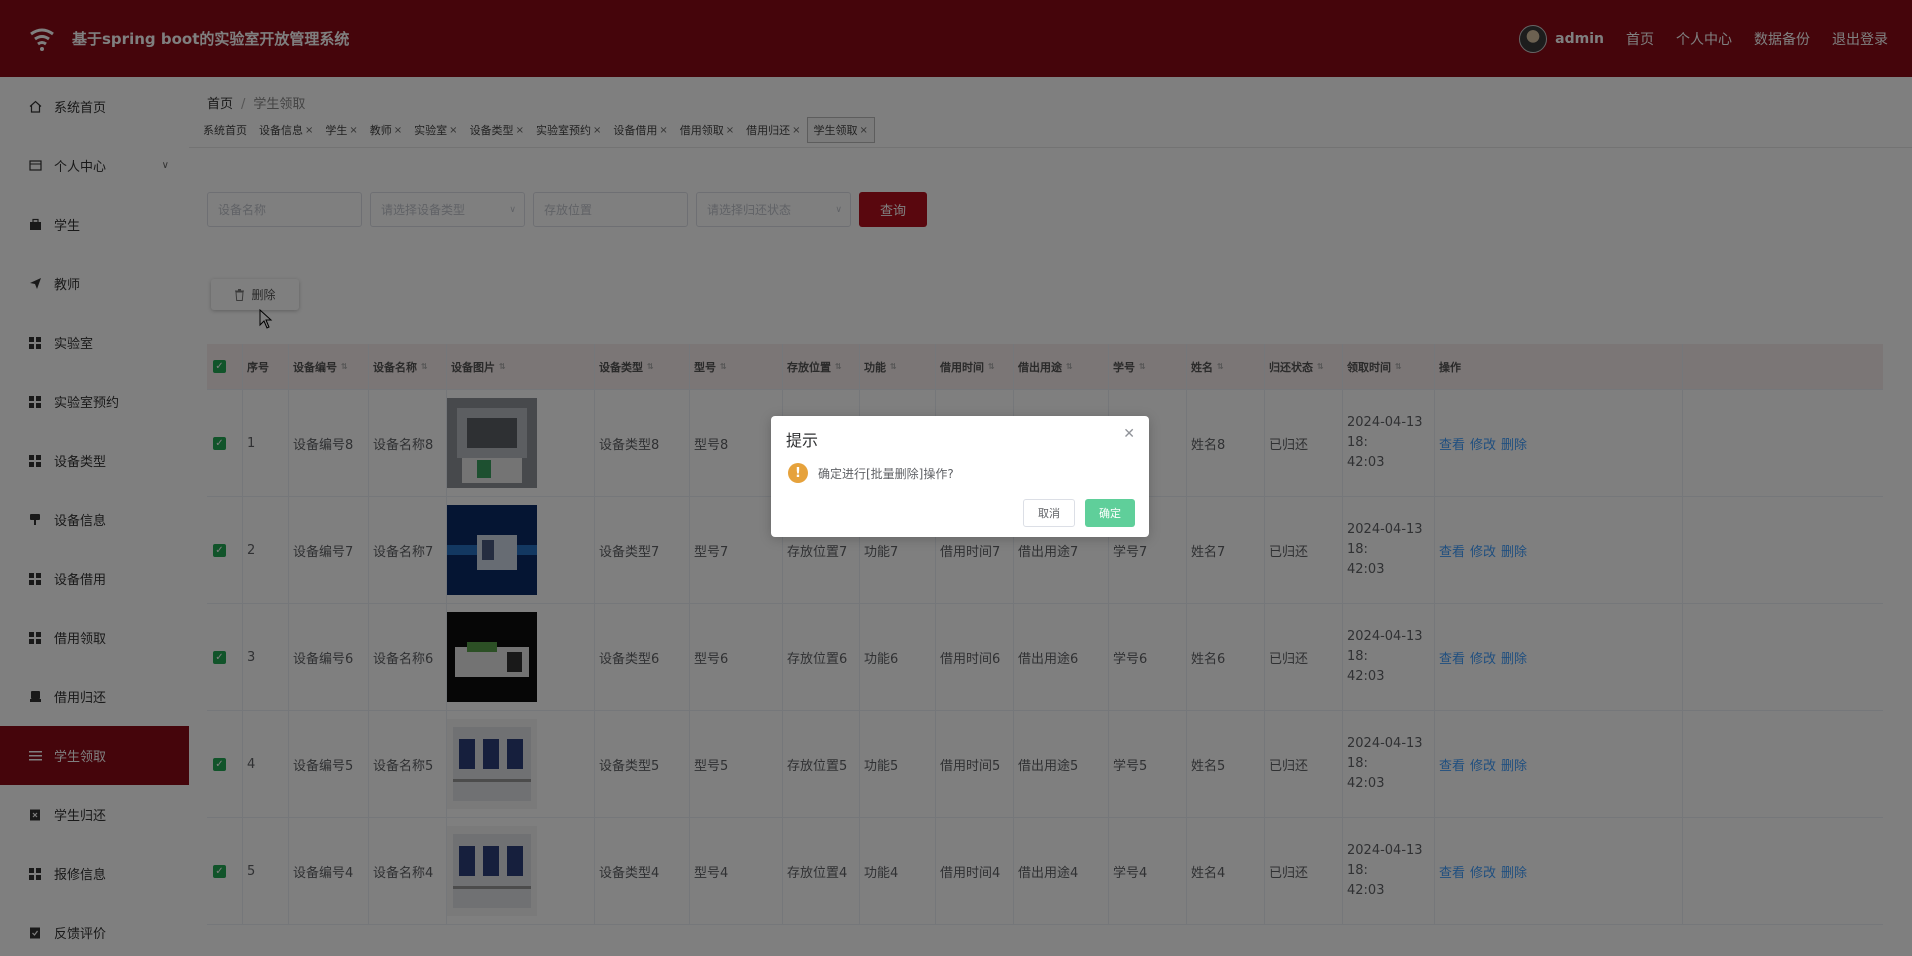 The height and width of the screenshot is (956, 1912). What do you see at coordinates (1049, 513) in the screenshot?
I see `cancel-button: 取消` at bounding box center [1049, 513].